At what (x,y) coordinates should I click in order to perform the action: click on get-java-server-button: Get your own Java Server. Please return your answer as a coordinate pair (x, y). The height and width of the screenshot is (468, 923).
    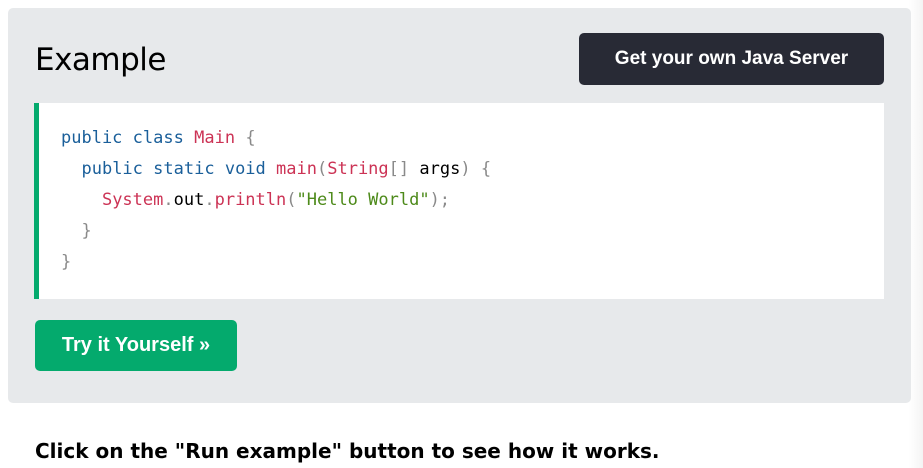
    Looking at the image, I should click on (731, 59).